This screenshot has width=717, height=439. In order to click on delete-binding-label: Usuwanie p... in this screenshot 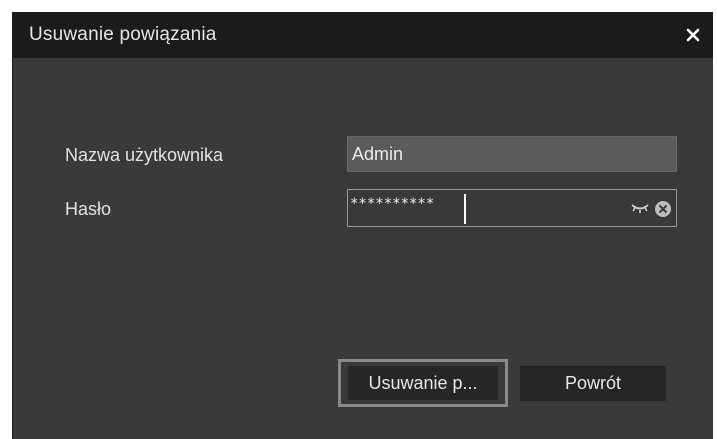, I will do `click(423, 383)`.